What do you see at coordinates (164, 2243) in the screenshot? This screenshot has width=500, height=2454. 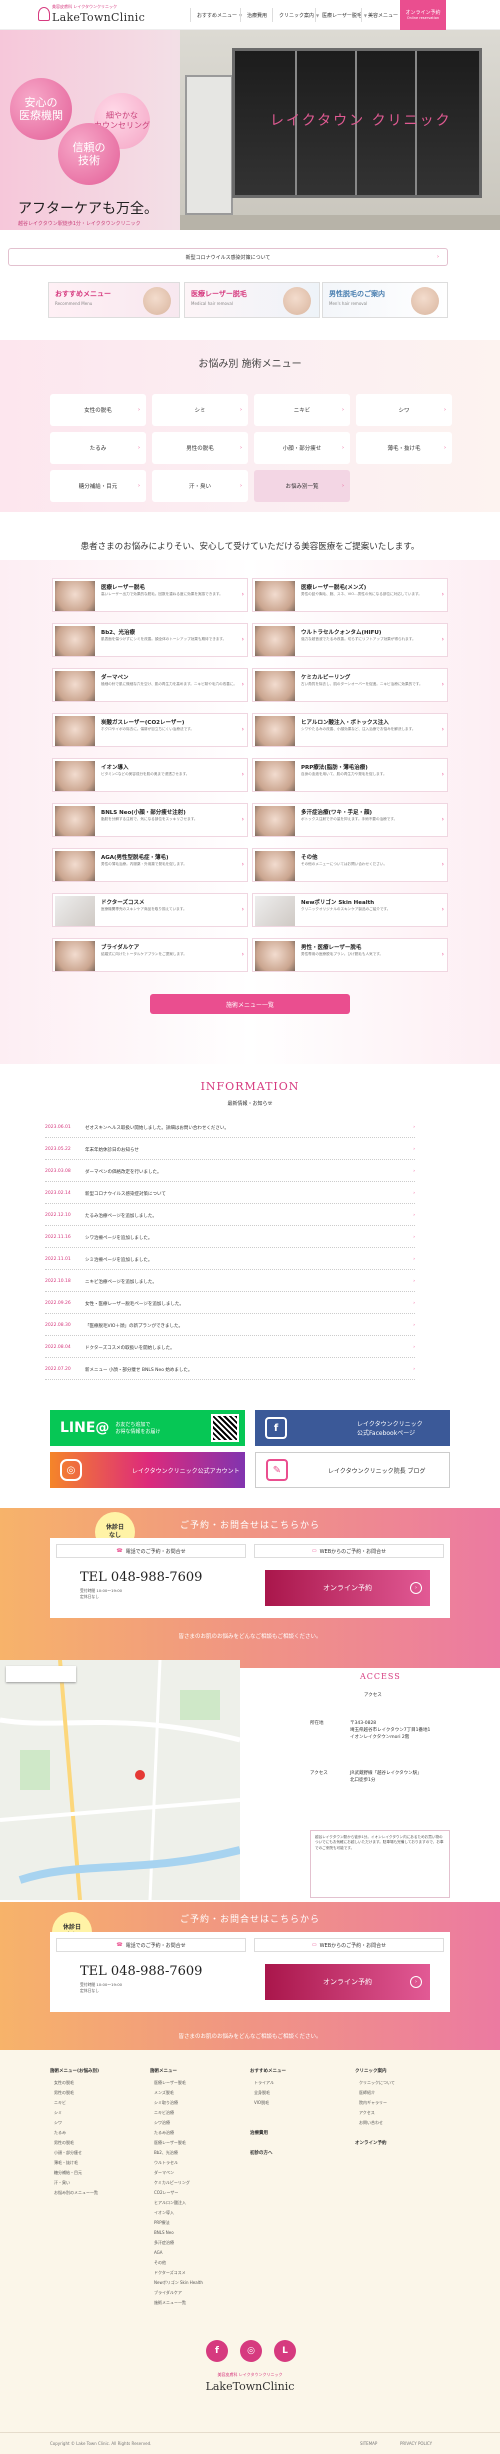 I see `footer-link: 多汗症治療` at bounding box center [164, 2243].